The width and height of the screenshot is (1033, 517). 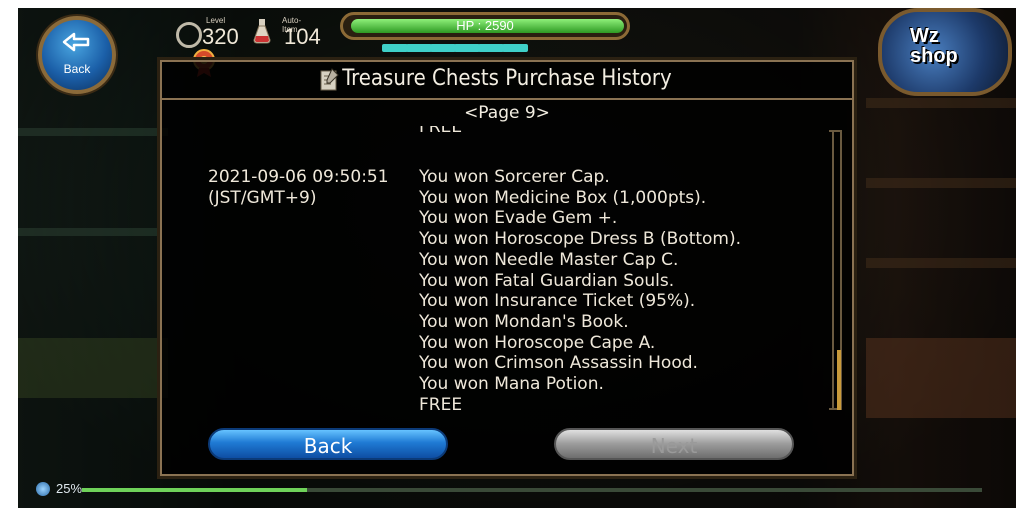 What do you see at coordinates (563, 197) in the screenshot?
I see `list-item: You won Medicine Box (1,000pts).` at bounding box center [563, 197].